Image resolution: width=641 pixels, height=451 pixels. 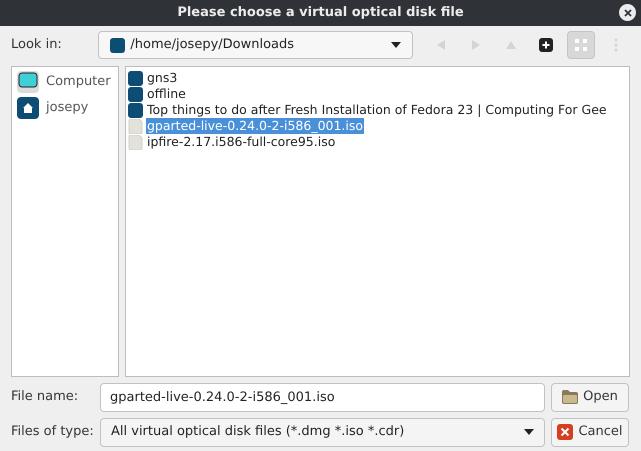 I want to click on file-type-dropdown: All virtual optical disk files (*.dmg *.iso *.cdr), so click(x=322, y=432).